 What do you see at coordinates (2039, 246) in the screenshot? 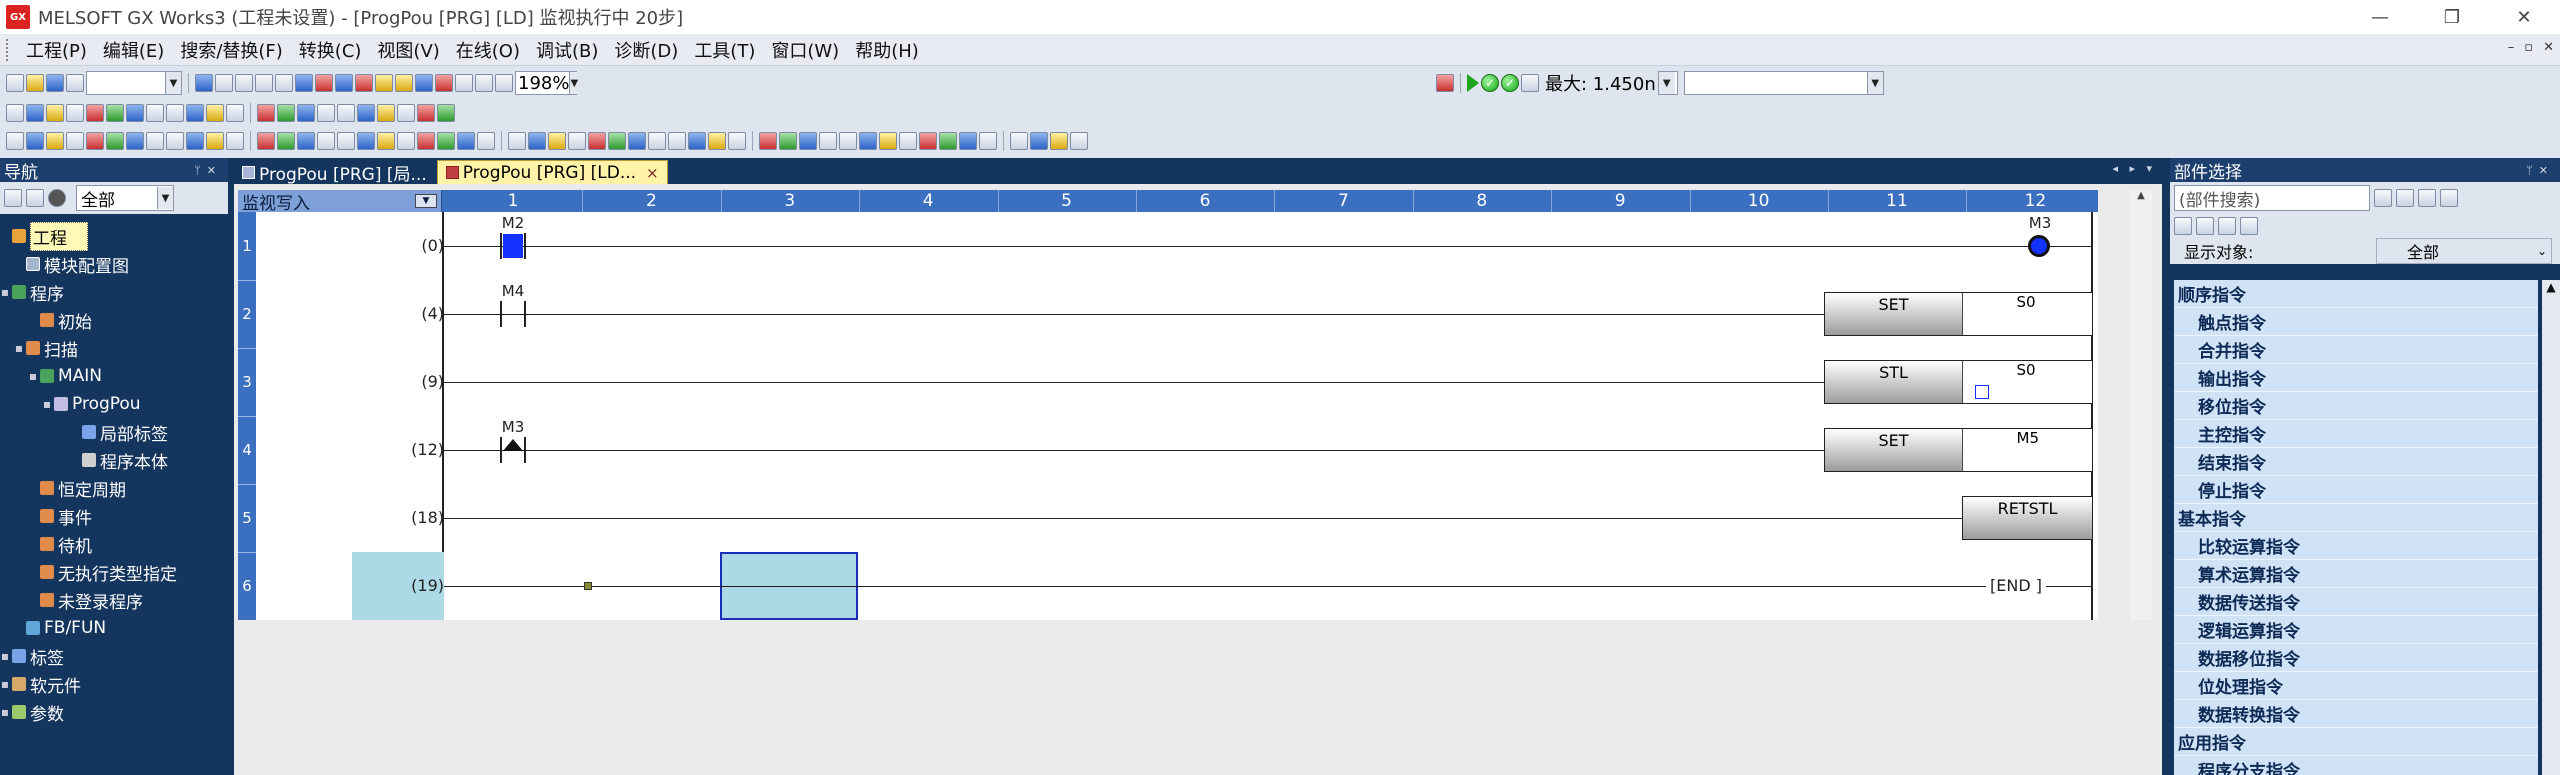
I see `coil-m3` at bounding box center [2039, 246].